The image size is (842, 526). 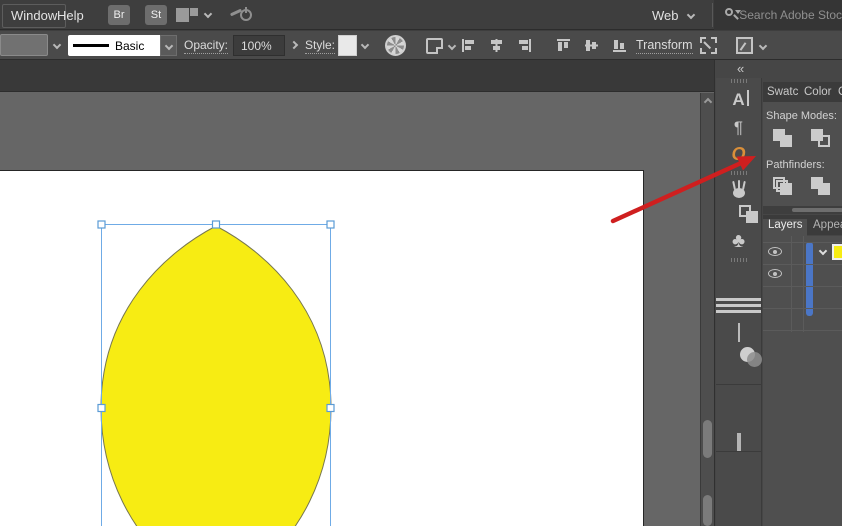 What do you see at coordinates (738, 128) in the screenshot?
I see `paragraph-panel-icon: ¶` at bounding box center [738, 128].